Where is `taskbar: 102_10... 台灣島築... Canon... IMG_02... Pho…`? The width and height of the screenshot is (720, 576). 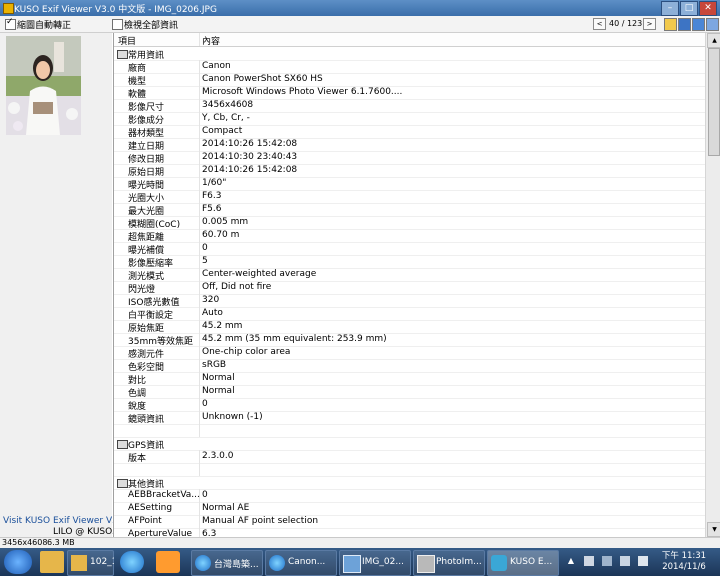
taskbar: 102_10... 台灣島築... Canon... IMG_02... Pho… is located at coordinates (360, 562).